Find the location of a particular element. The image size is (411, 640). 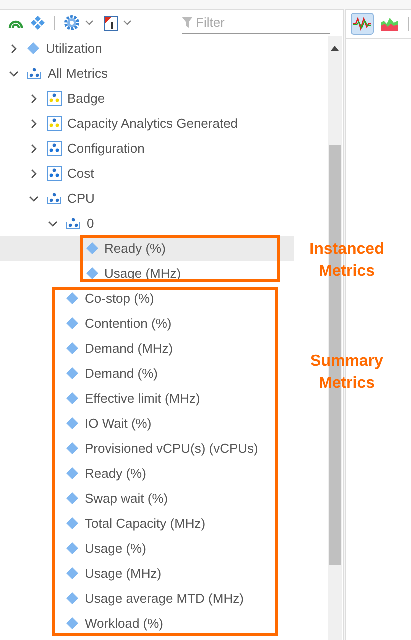

filter-icon is located at coordinates (187, 22).